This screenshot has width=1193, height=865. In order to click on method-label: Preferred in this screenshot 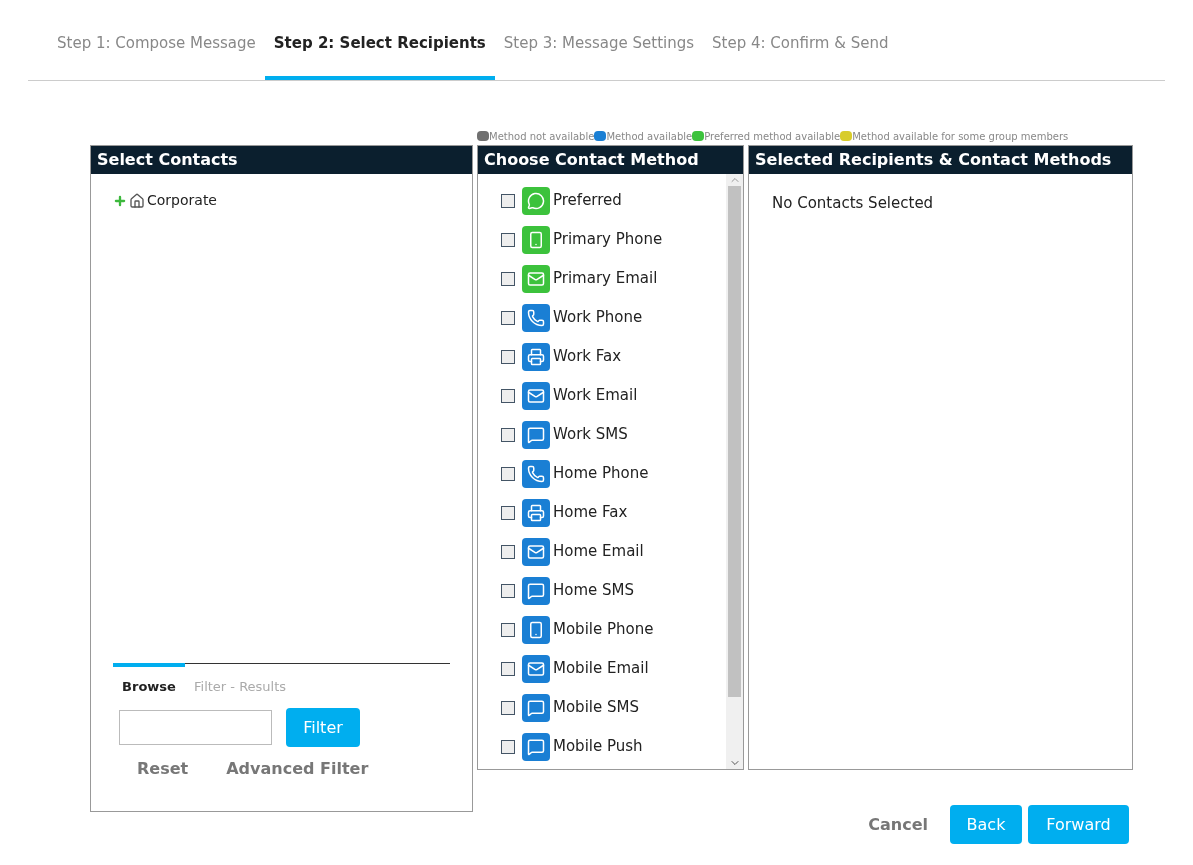, I will do `click(587, 201)`.